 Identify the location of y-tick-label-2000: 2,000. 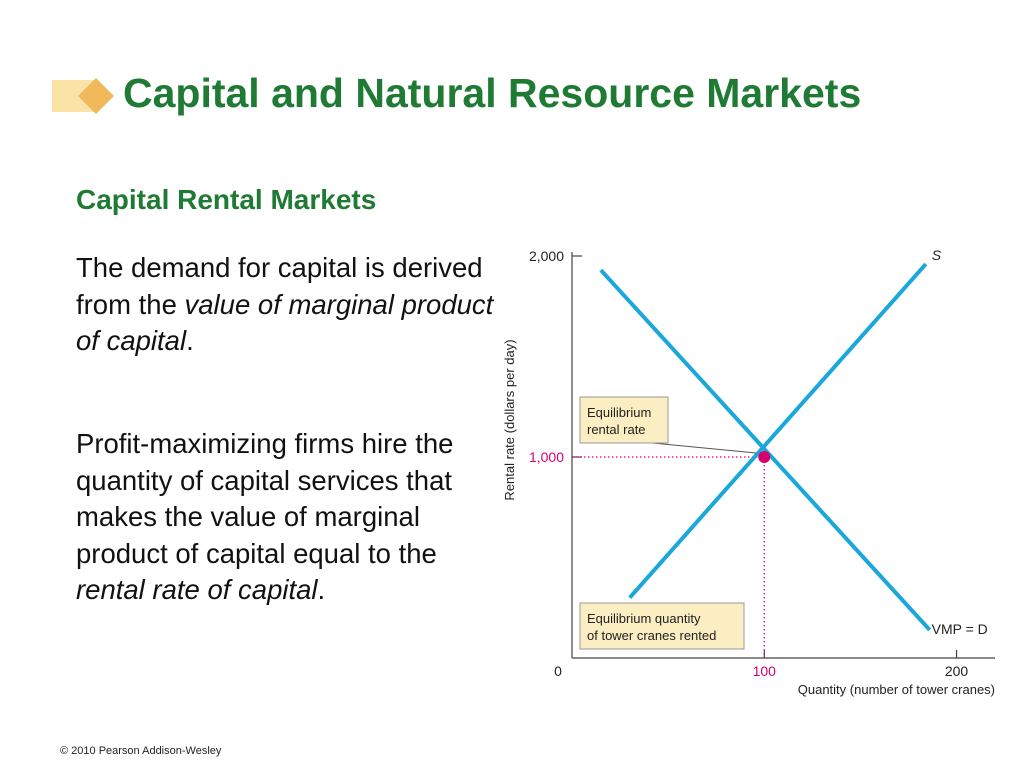
(546, 256).